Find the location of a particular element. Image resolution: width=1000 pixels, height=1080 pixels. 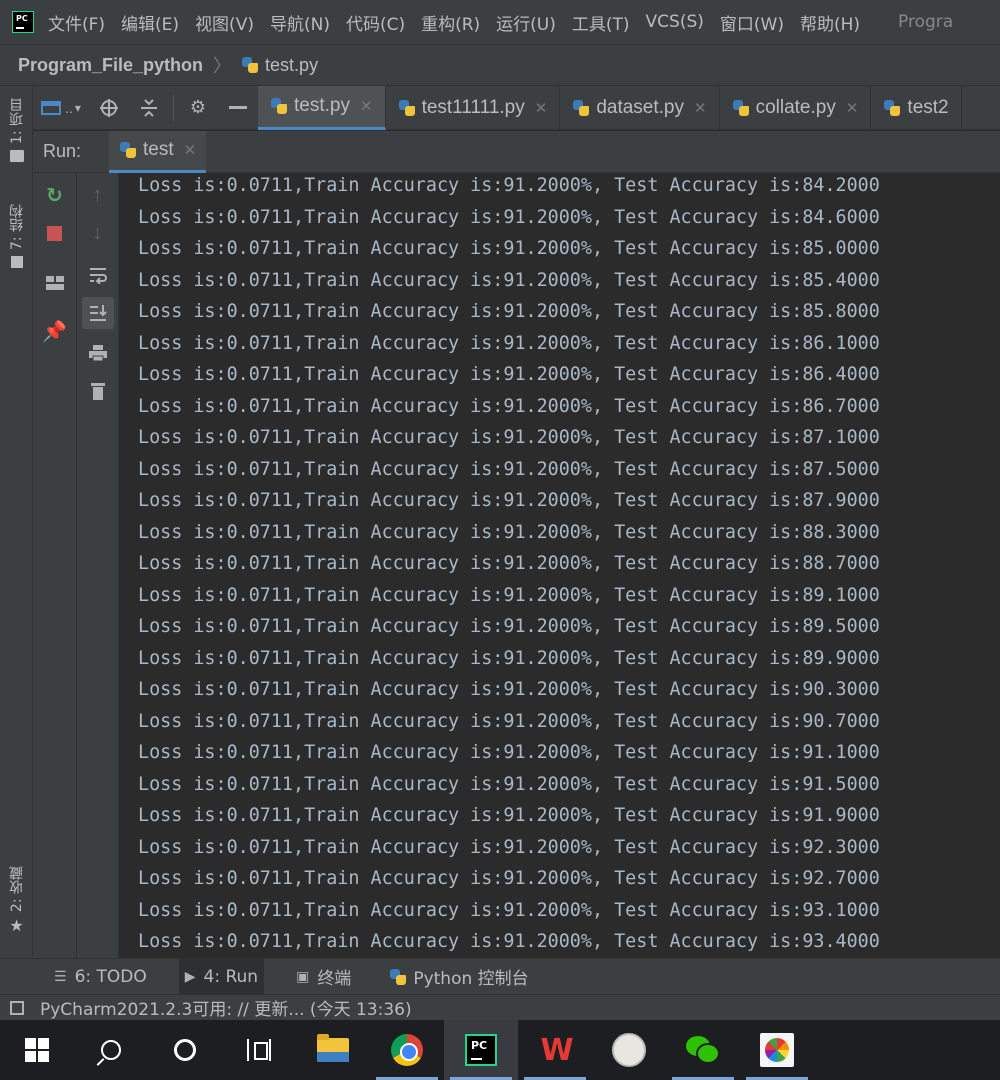

crosshair-icon is located at coordinates (109, 107).